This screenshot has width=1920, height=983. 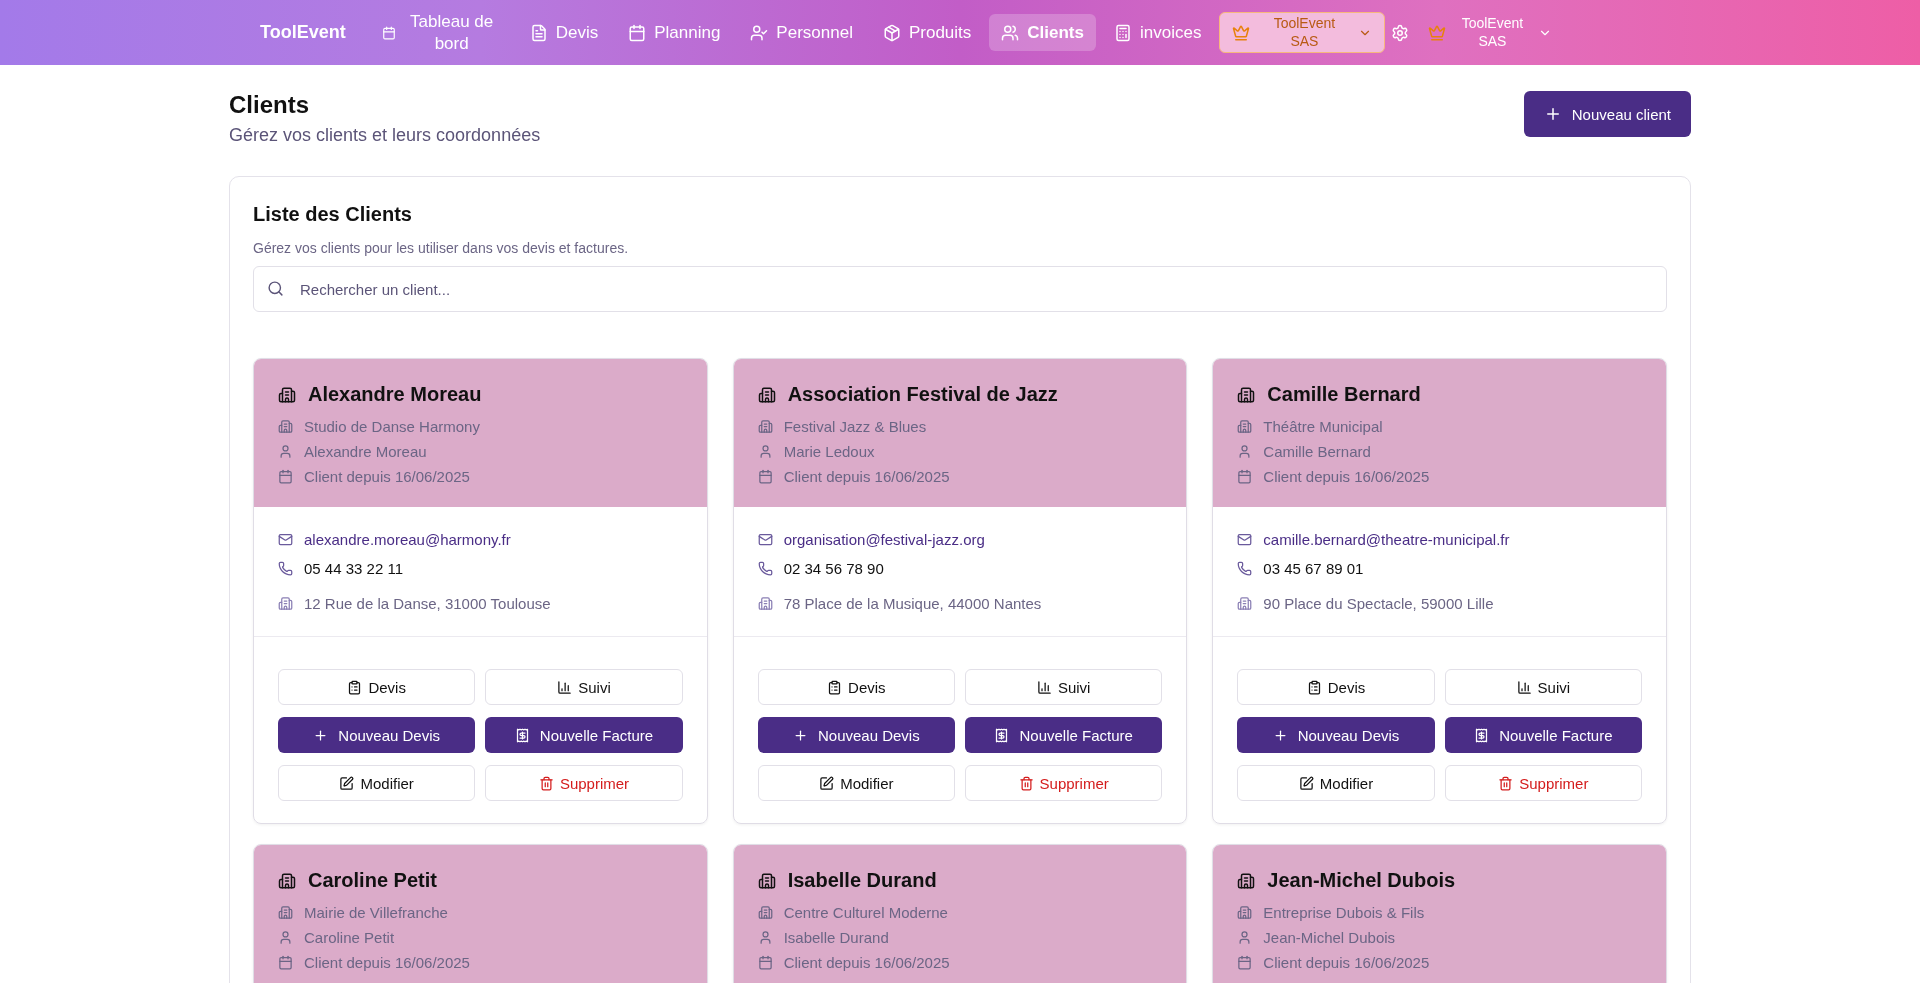 I want to click on company-name: Mairie de Villefranche, so click(x=376, y=912).